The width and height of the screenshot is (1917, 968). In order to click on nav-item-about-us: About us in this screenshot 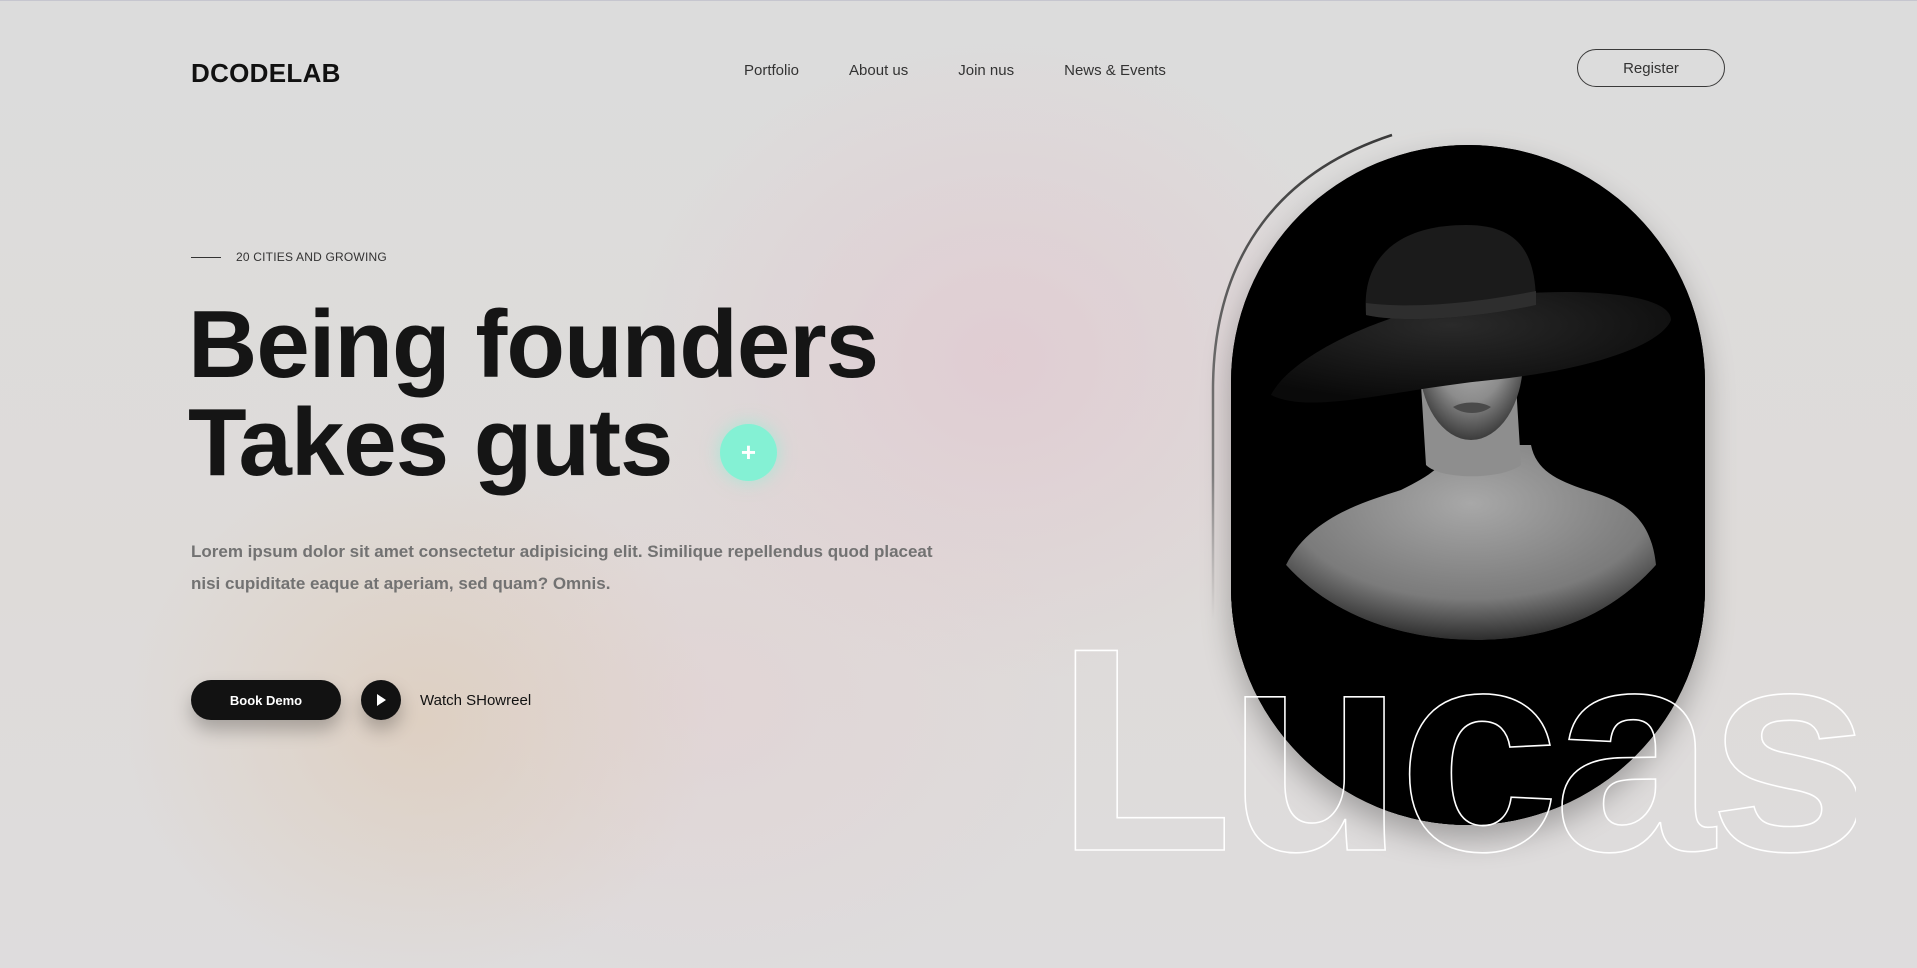, I will do `click(878, 70)`.